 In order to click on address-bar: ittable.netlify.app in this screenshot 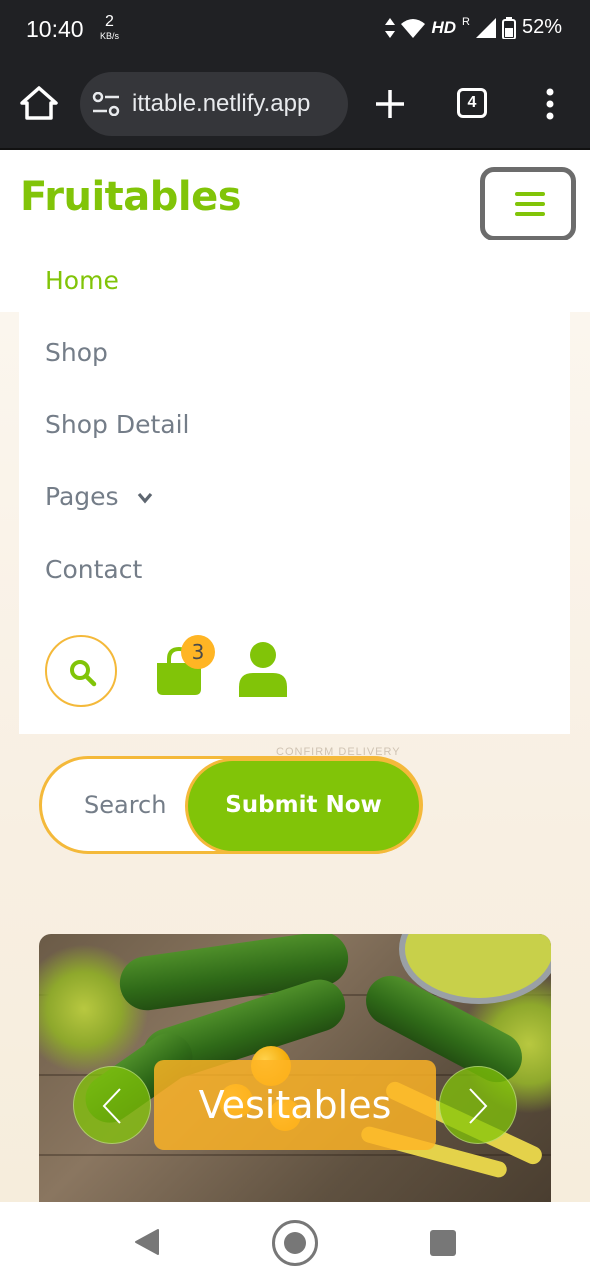, I will do `click(214, 104)`.